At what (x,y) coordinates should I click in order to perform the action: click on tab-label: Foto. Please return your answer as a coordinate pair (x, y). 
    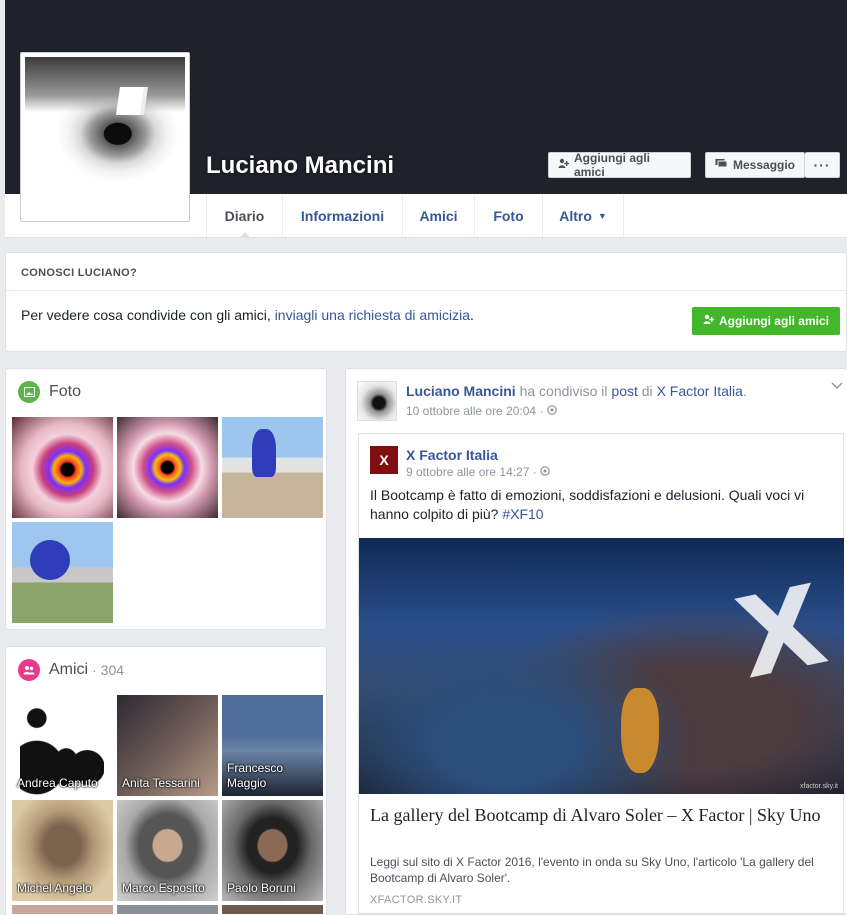
    Looking at the image, I should click on (508, 215).